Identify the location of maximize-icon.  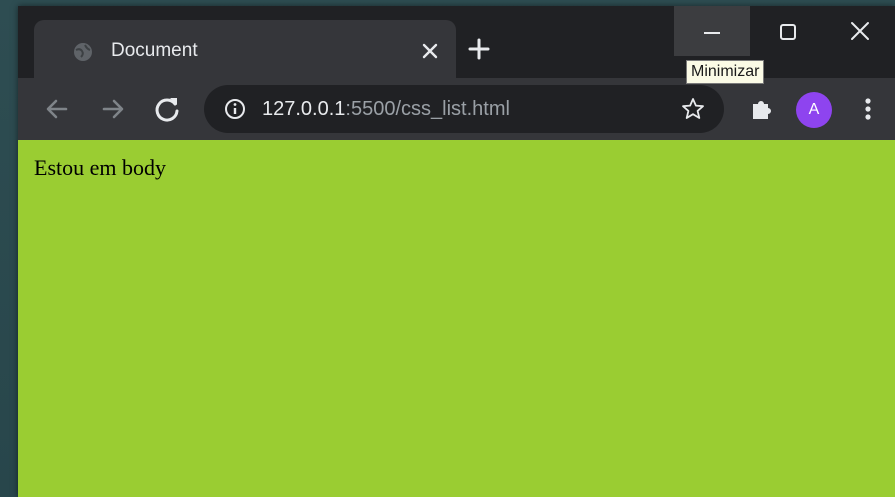
(788, 32).